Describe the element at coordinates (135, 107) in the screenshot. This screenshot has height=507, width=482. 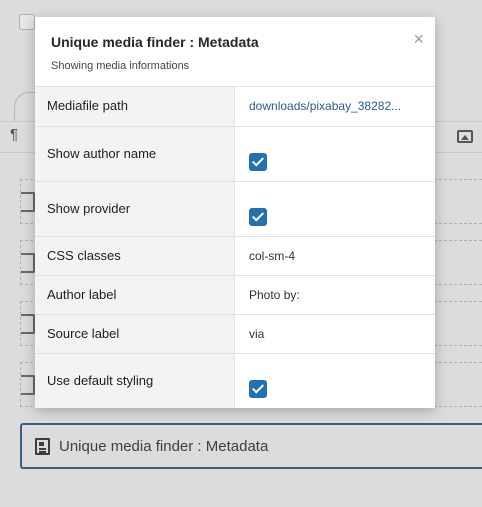
I see `row-label: Mediafile path` at that location.